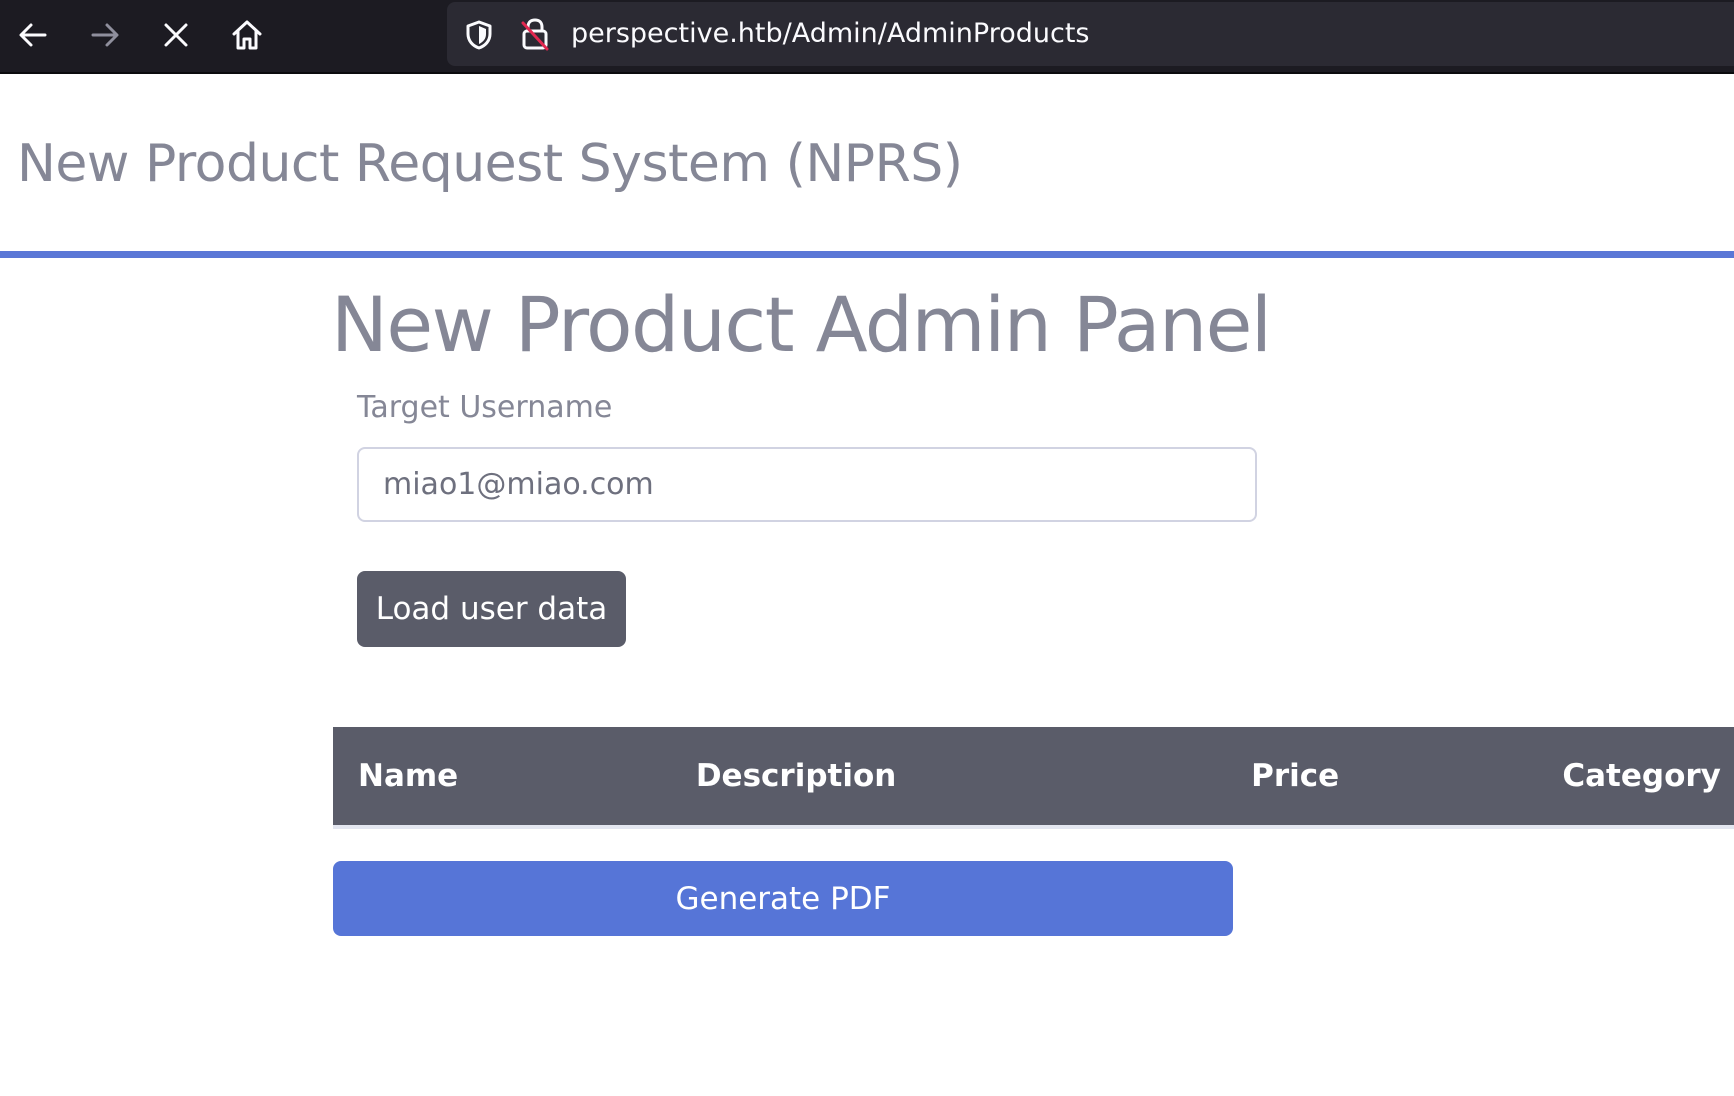 This screenshot has width=1734, height=1096. Describe the element at coordinates (491, 609) in the screenshot. I see `load-user-data-button: Load user data` at that location.